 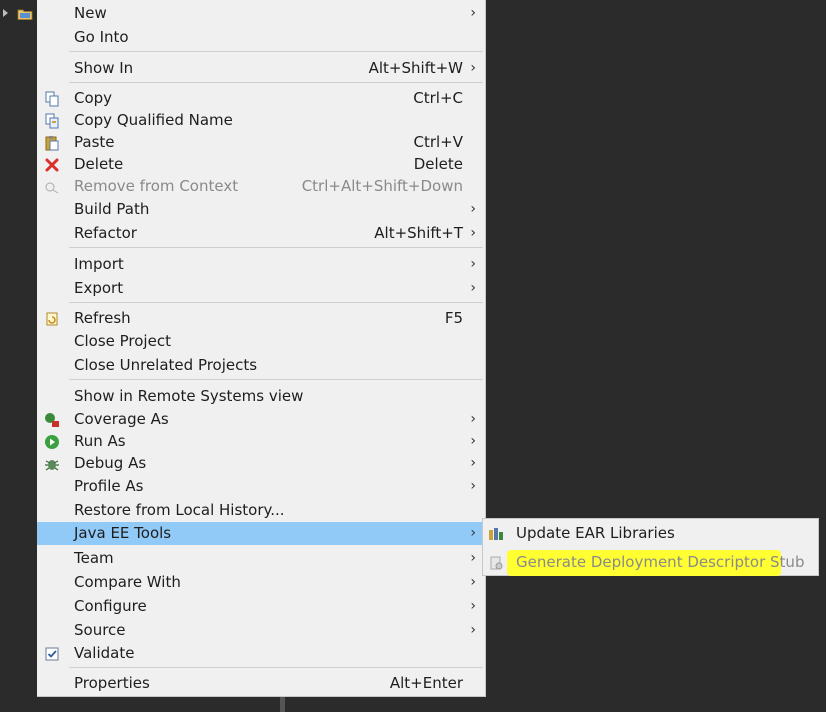 I want to click on menu-item-shortcut: Alt+Shift+W, so click(x=415, y=68).